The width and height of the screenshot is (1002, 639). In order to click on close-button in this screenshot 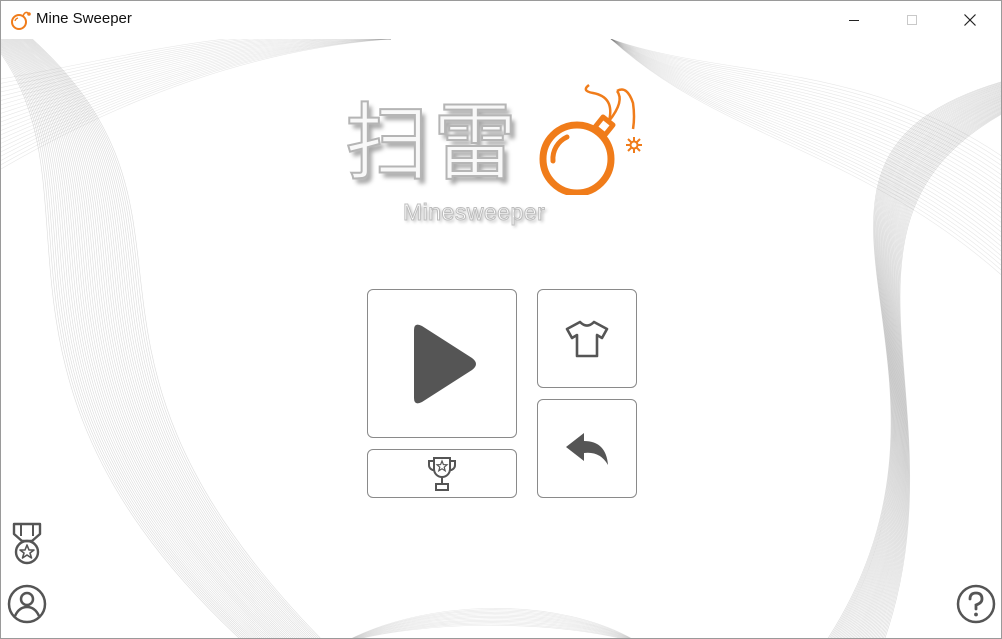, I will do `click(970, 20)`.